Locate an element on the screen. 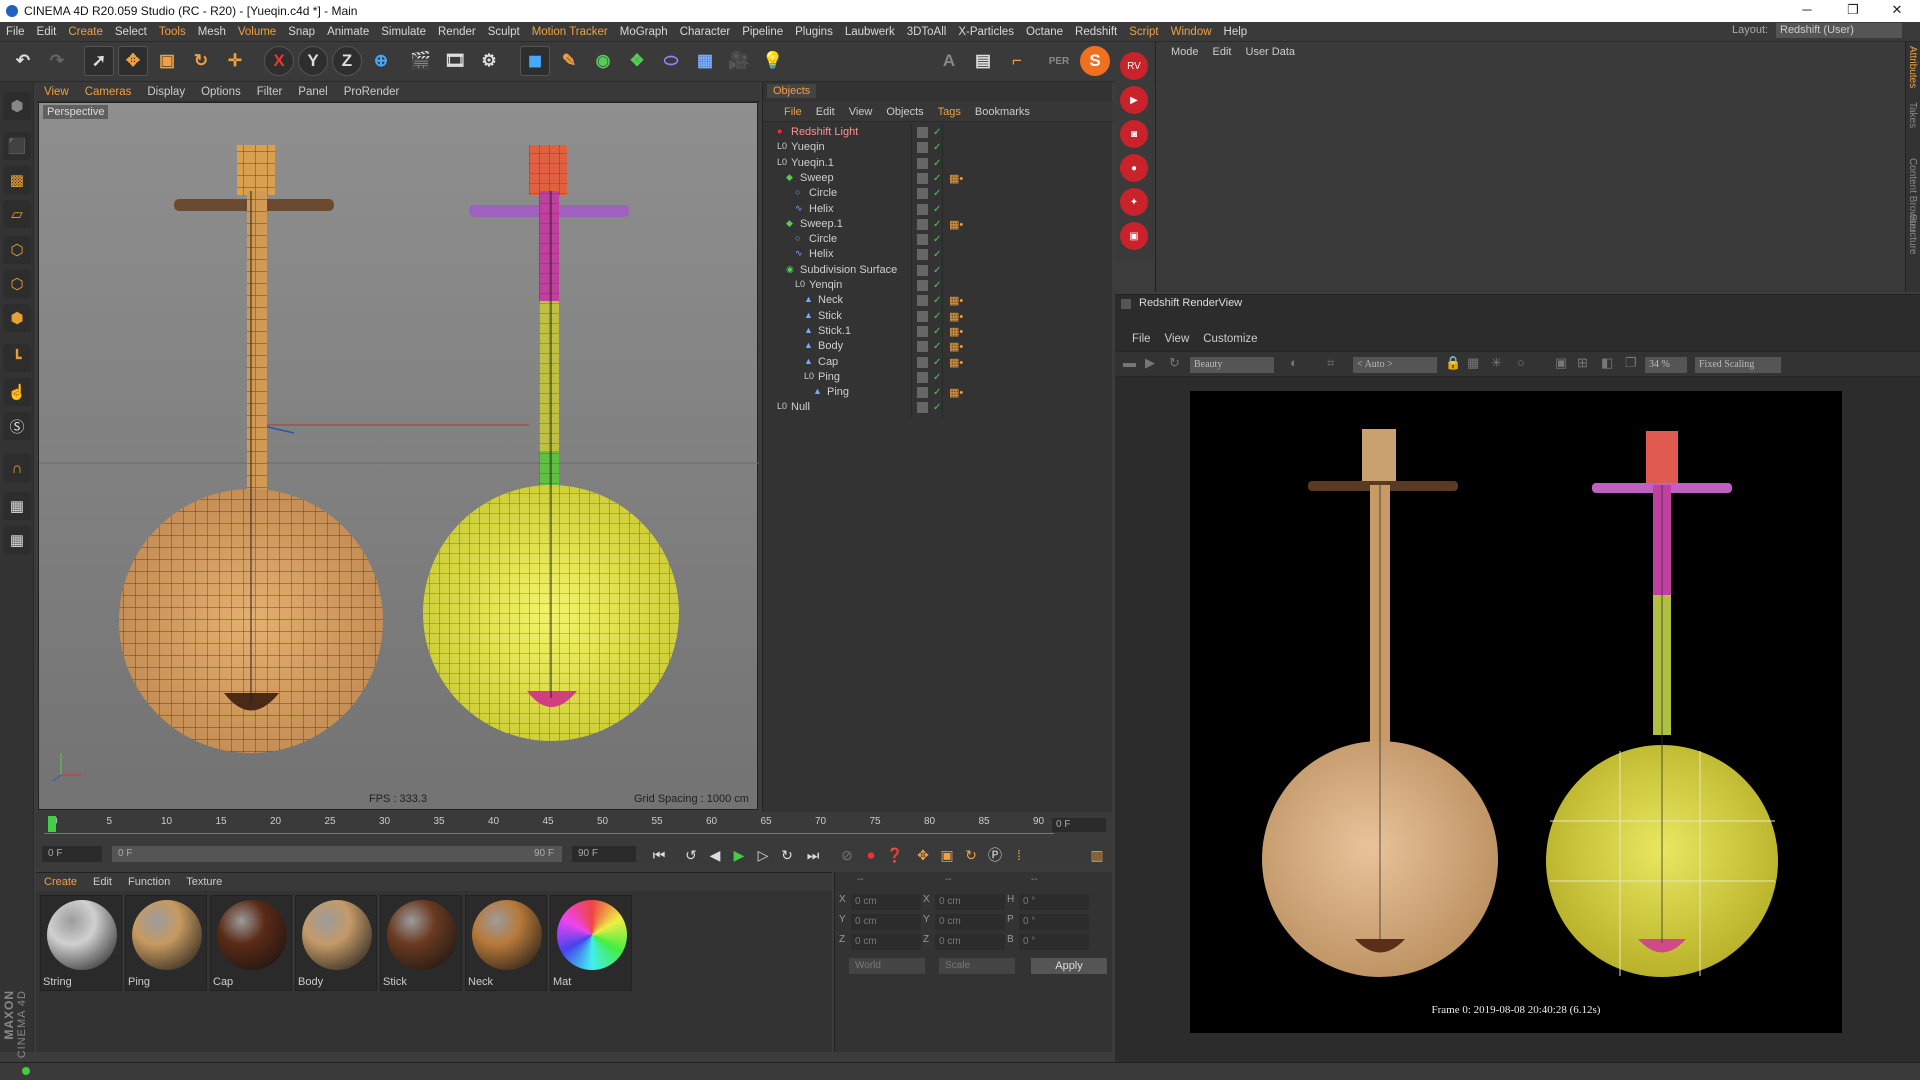 This screenshot has width=1920, height=1080. apply-button: Apply is located at coordinates (1069, 966).